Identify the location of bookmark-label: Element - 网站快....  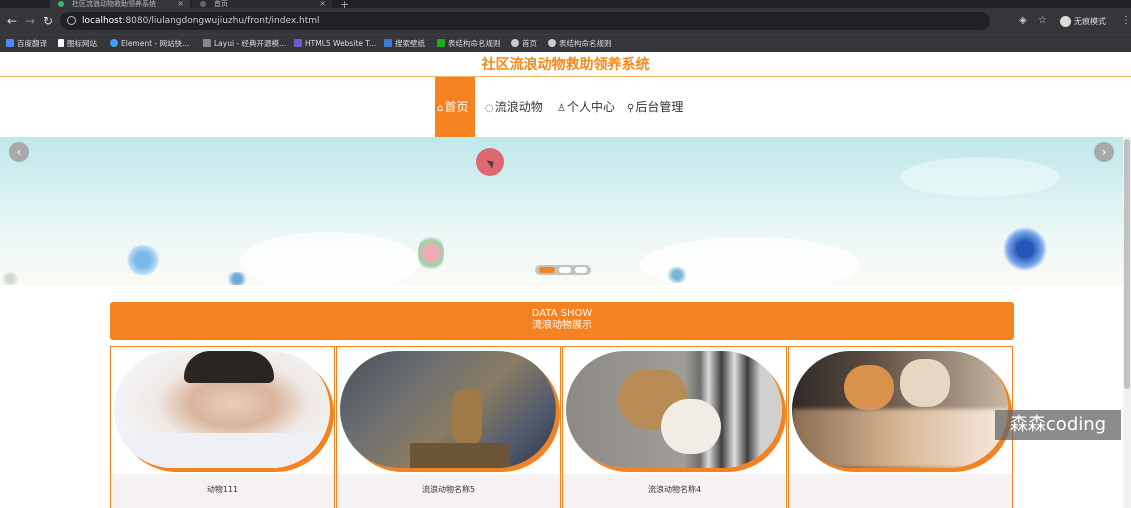
(155, 43).